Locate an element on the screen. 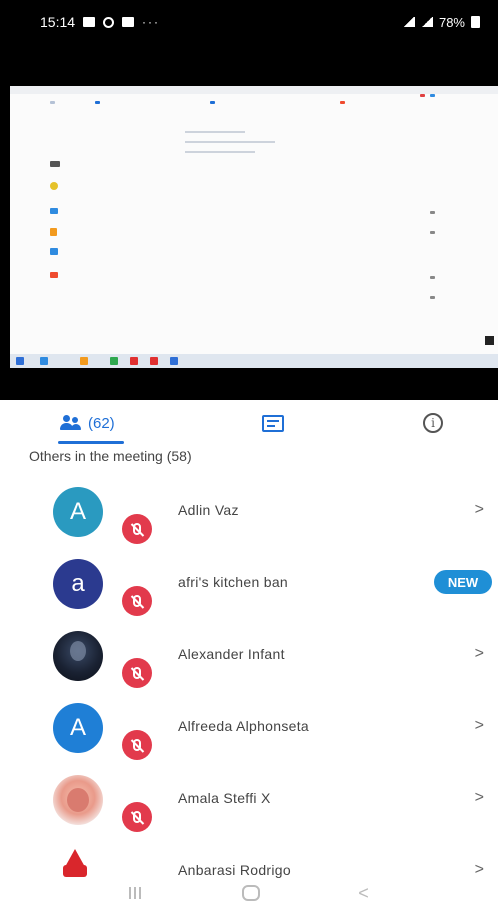 This screenshot has height=907, width=498. participant-name: Alfreeda Alphonseta is located at coordinates (244, 726).